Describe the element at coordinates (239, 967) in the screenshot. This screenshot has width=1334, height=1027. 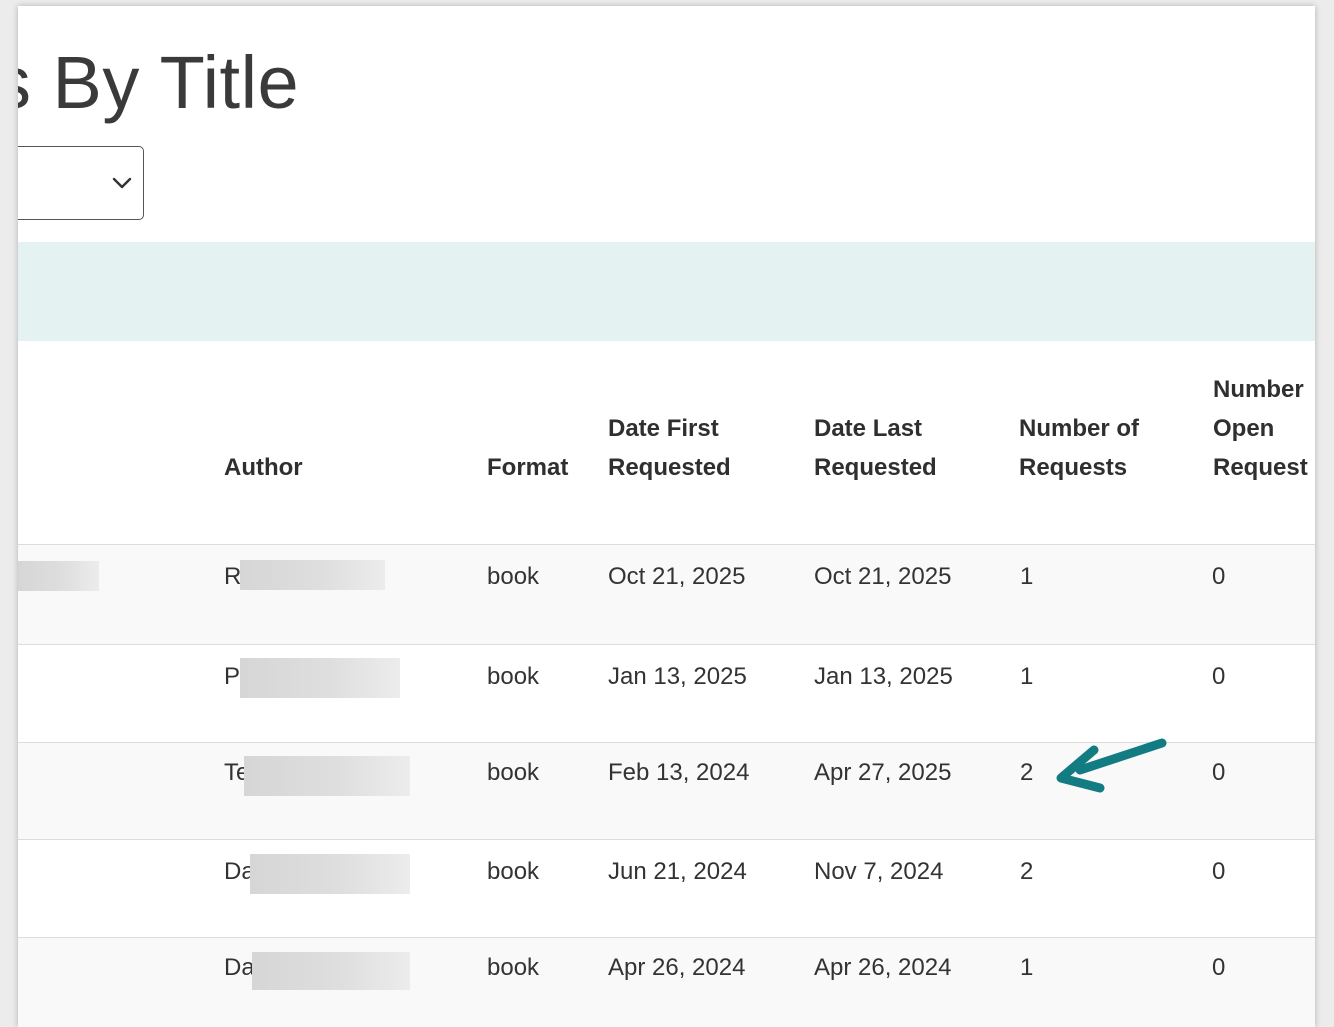
I see `author-cell: Da` at that location.